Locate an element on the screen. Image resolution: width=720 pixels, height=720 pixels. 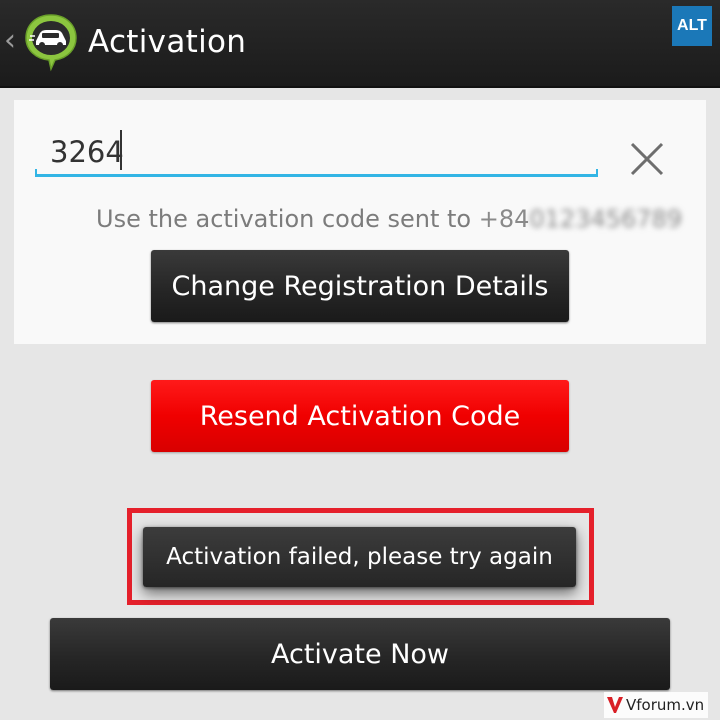
error-toast: Activation failed, please try again is located at coordinates (359, 557).